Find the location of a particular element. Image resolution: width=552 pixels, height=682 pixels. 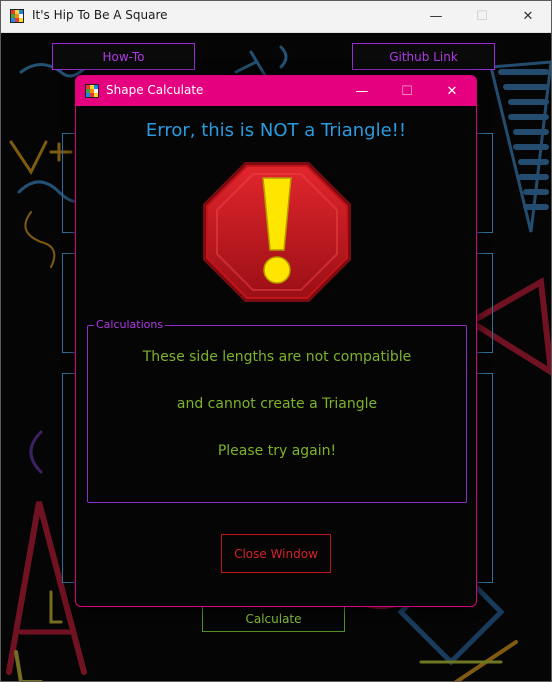

minimize-button: — is located at coordinates (436, 16).